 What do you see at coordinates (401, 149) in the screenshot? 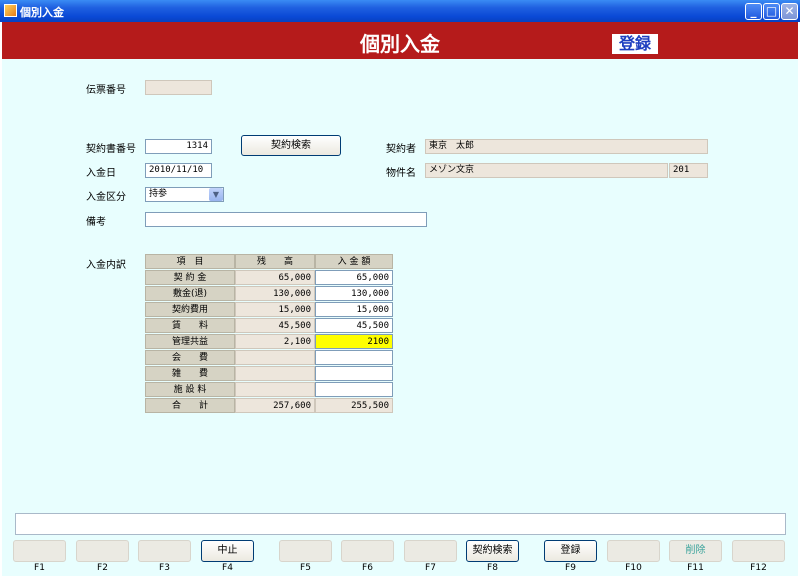
I see `contractor-label: 契約者` at bounding box center [401, 149].